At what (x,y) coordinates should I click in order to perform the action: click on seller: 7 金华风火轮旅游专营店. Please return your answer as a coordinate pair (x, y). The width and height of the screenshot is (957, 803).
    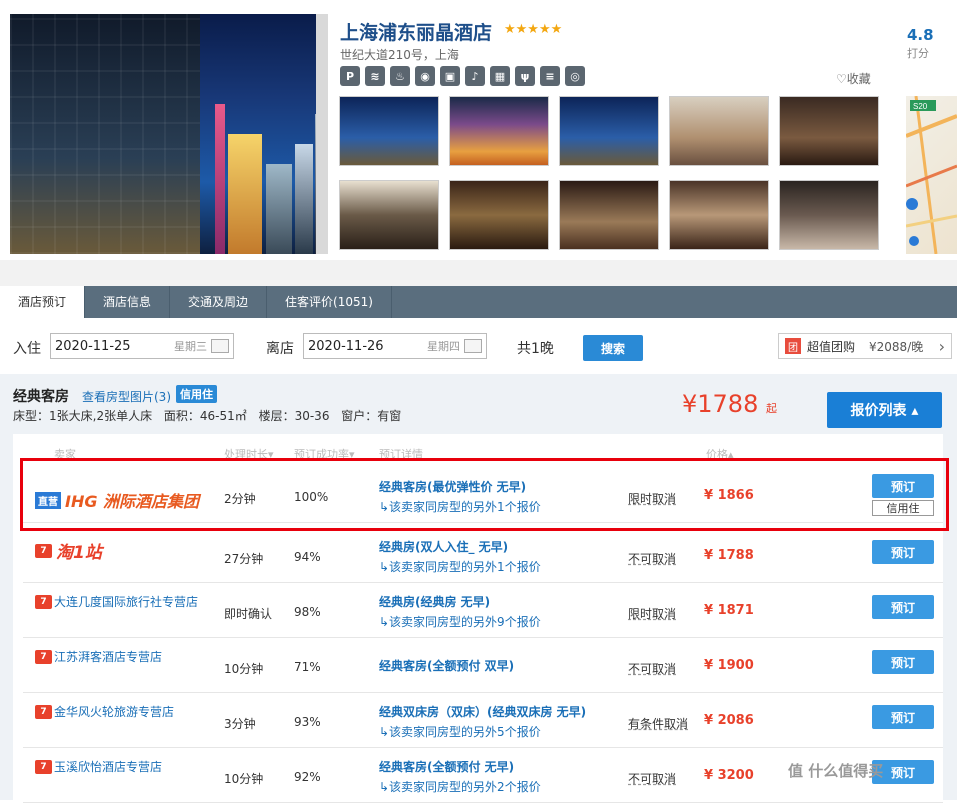
    Looking at the image, I should click on (104, 711).